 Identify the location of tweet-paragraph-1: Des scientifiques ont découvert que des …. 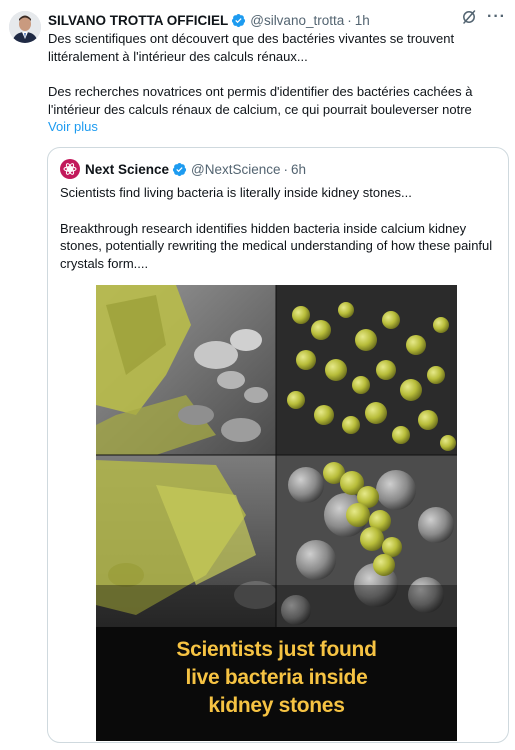
(251, 47).